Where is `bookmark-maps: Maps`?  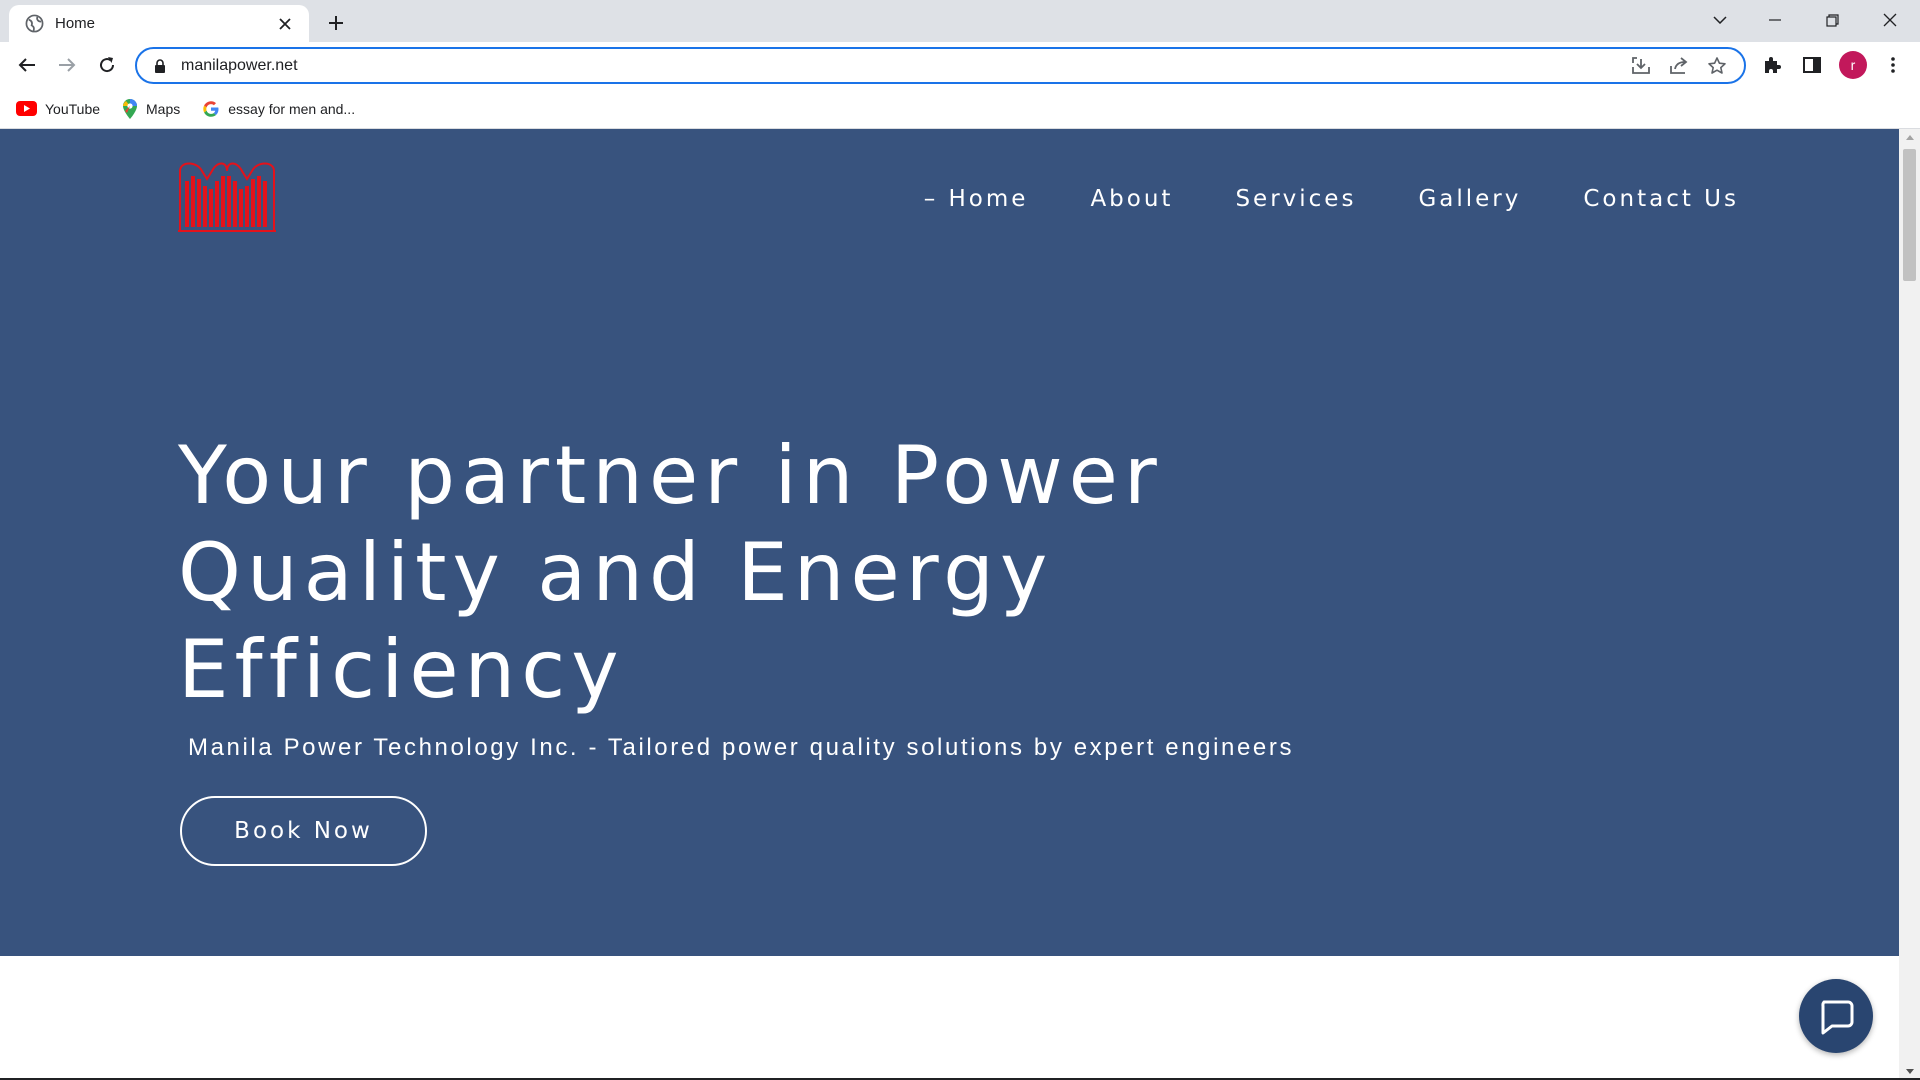 bookmark-maps: Maps is located at coordinates (151, 108).